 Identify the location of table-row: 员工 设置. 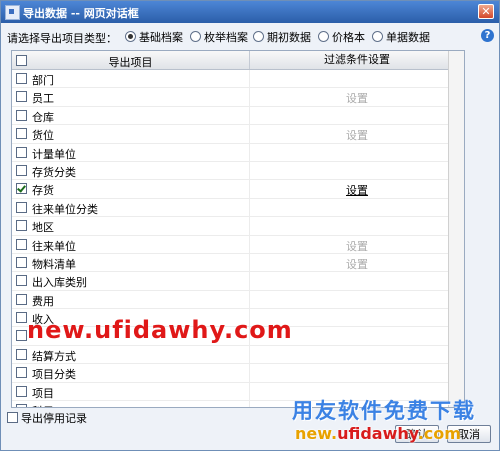
(238, 97).